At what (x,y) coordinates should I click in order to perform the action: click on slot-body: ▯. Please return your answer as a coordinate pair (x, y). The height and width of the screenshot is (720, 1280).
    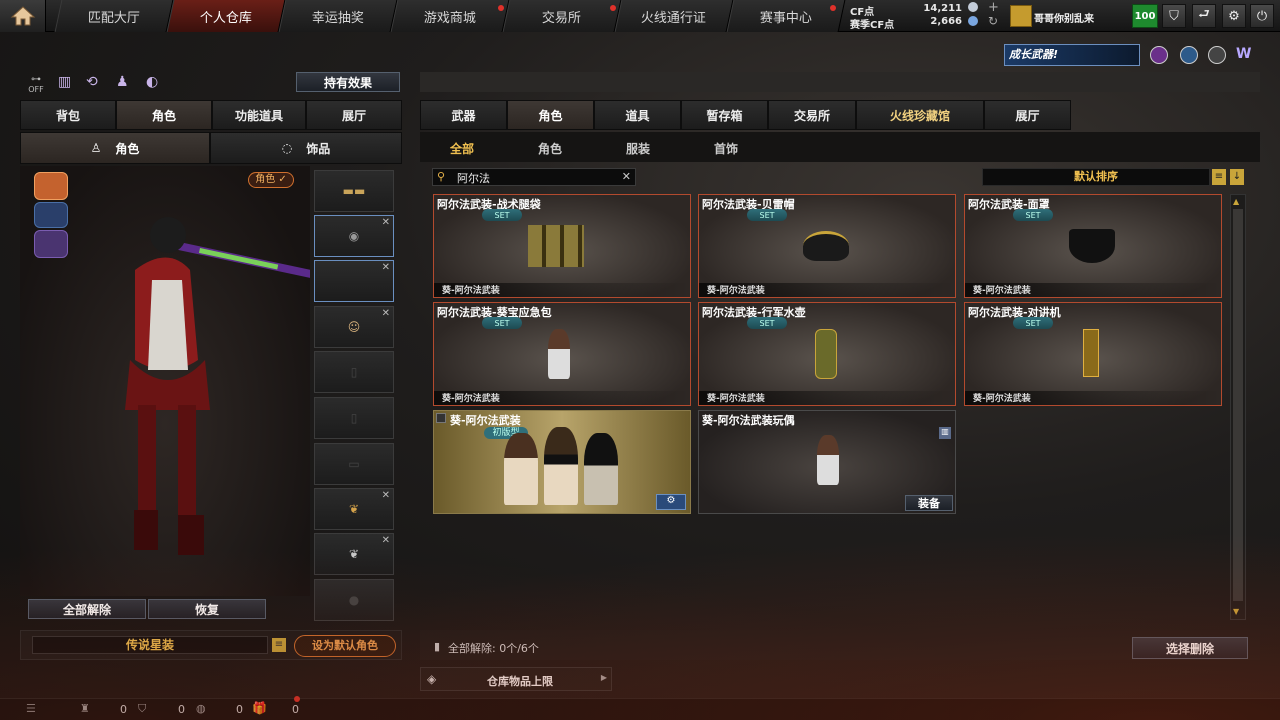
    Looking at the image, I should click on (354, 418).